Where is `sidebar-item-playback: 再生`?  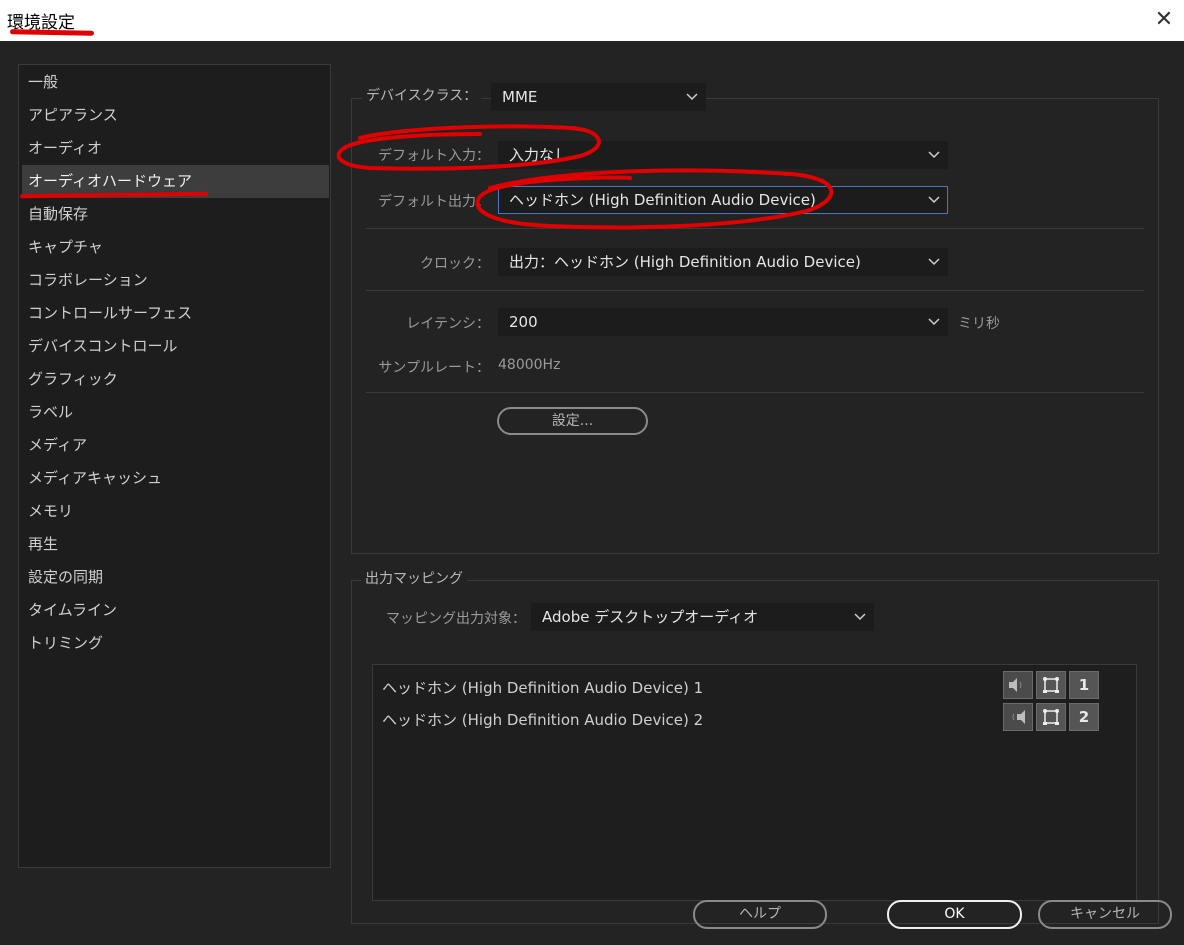
sidebar-item-playback: 再生 is located at coordinates (175, 544).